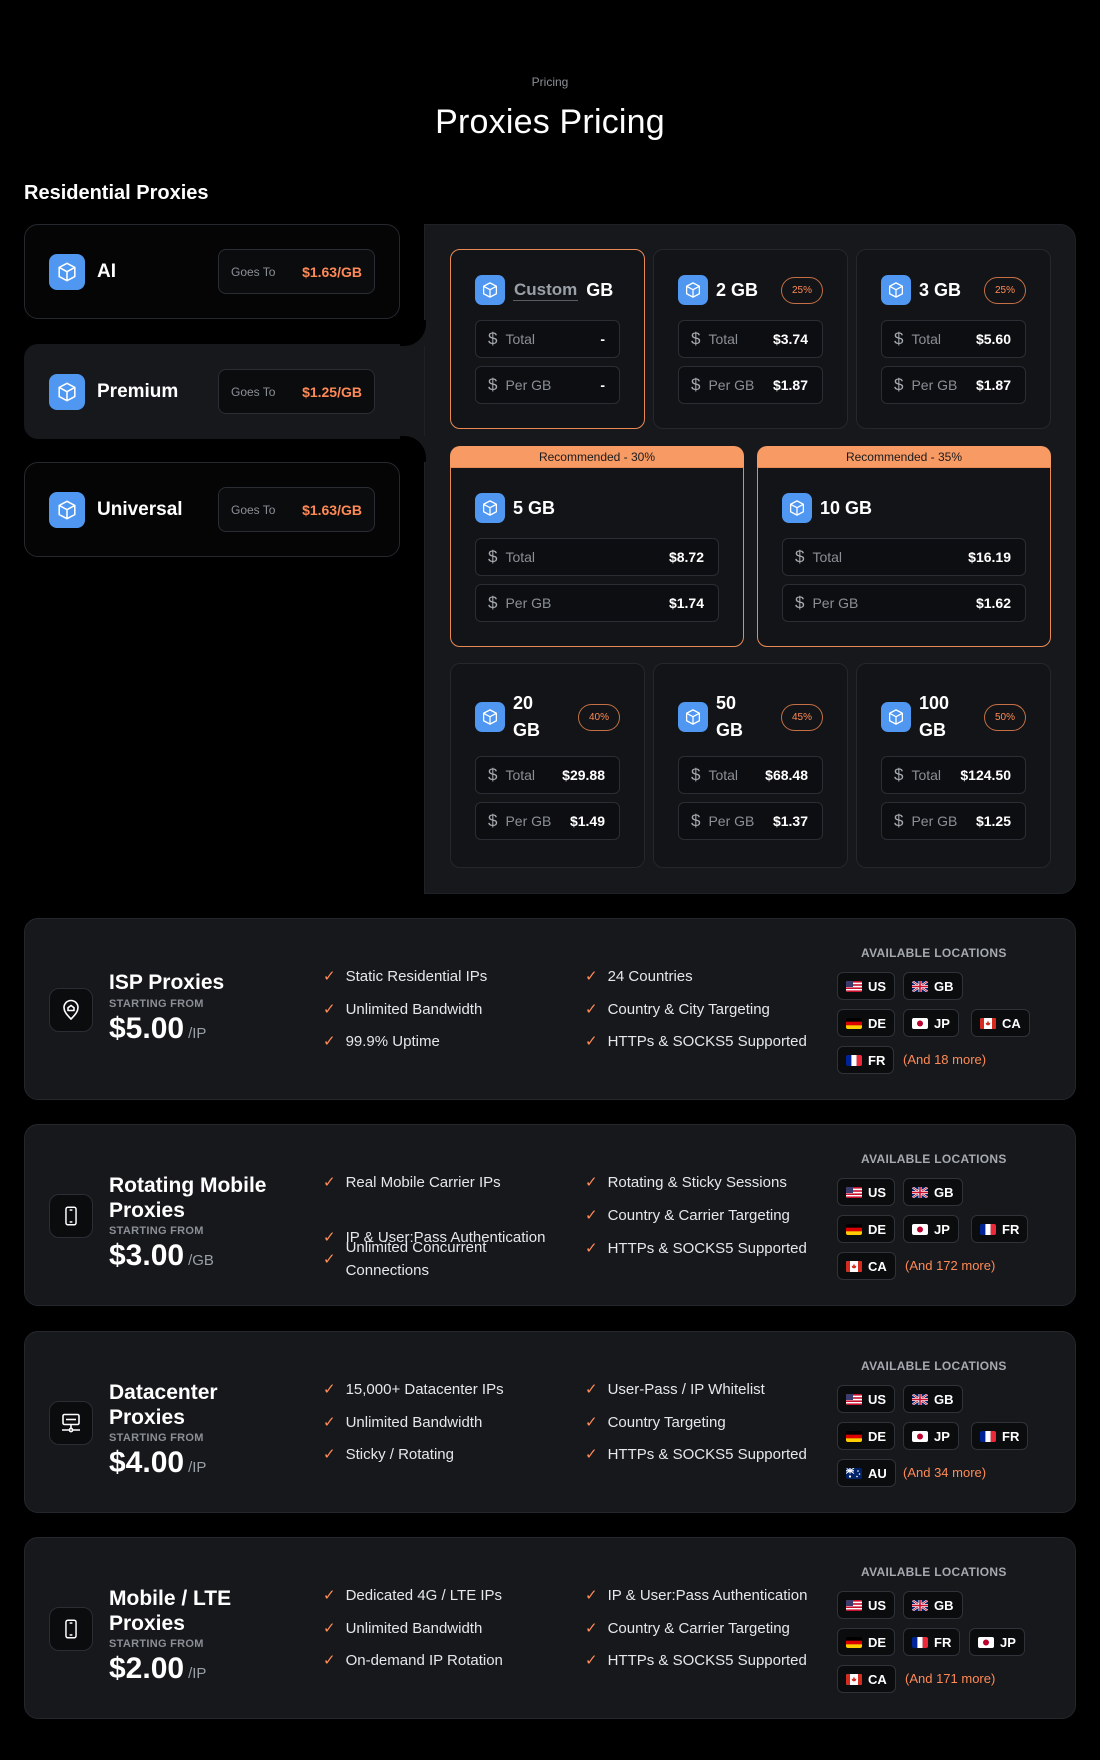 The height and width of the screenshot is (1760, 1100). What do you see at coordinates (953, 339) in the screenshot?
I see `package-card-3gb: 3 GB 25% $ Total $5.60 $ Per GB $1.87` at bounding box center [953, 339].